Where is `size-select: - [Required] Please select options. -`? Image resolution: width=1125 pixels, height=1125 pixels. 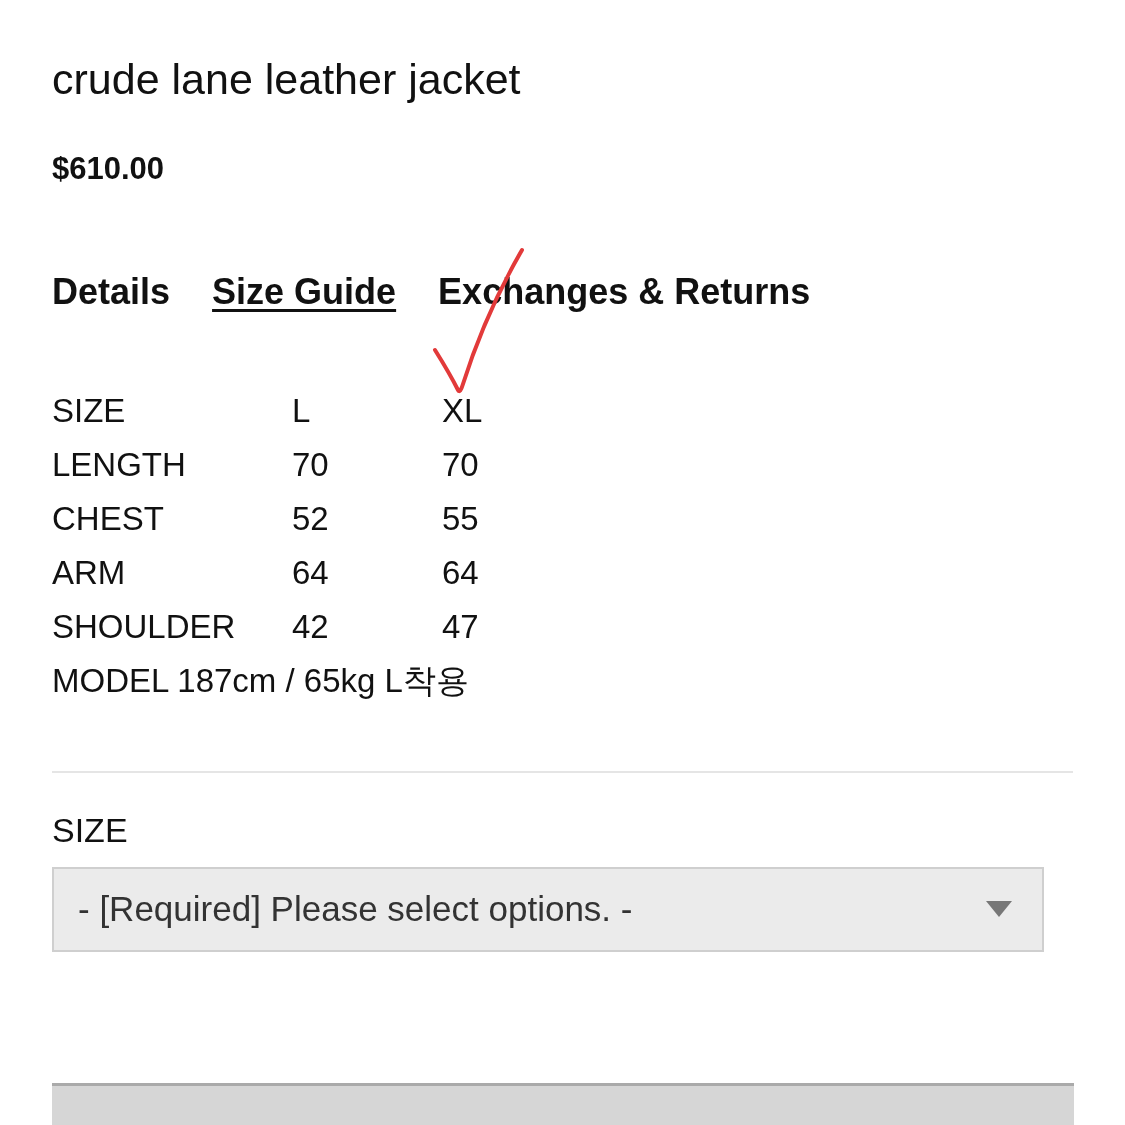
size-select: - [Required] Please select options. - is located at coordinates (548, 909).